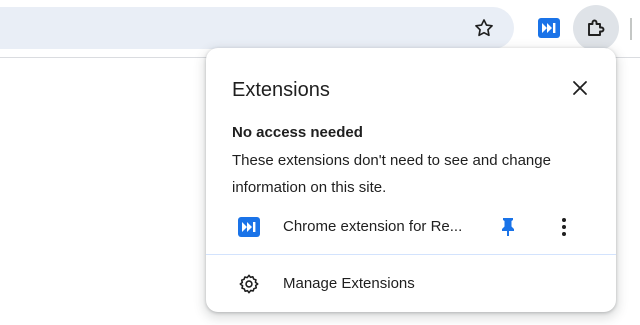  I want to click on more-vertical-icon, so click(564, 227).